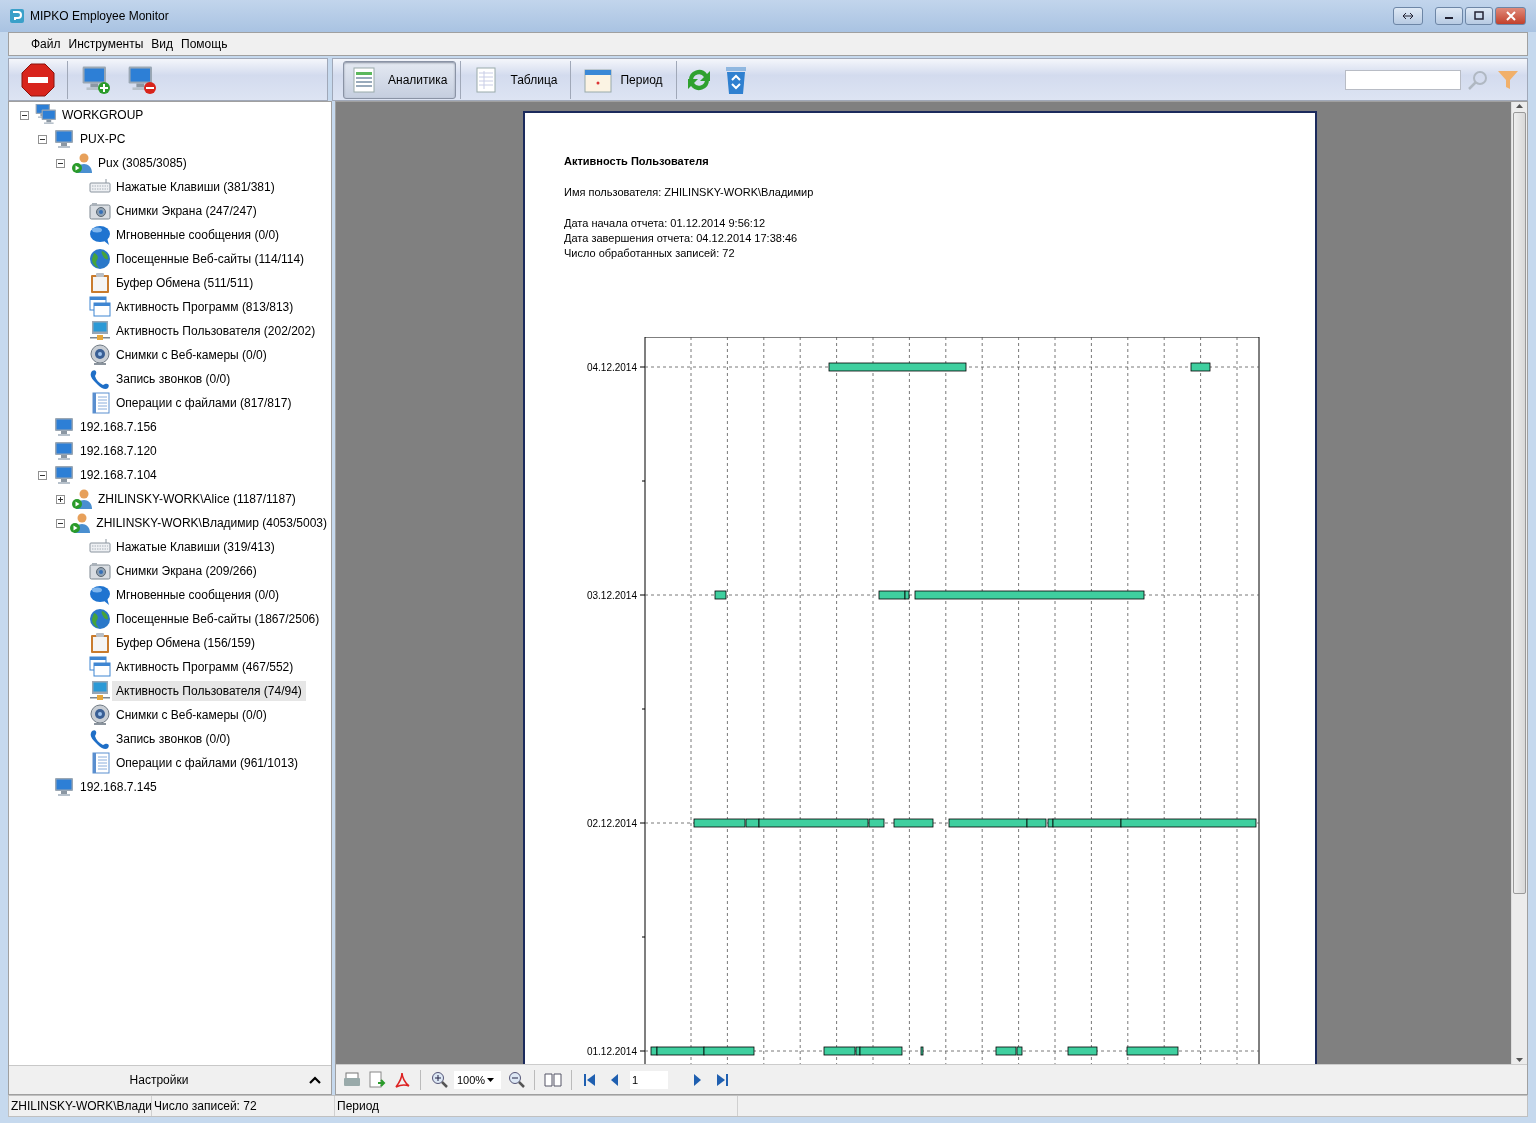 The image size is (1536, 1123). I want to click on filter-icon, so click(1508, 79).